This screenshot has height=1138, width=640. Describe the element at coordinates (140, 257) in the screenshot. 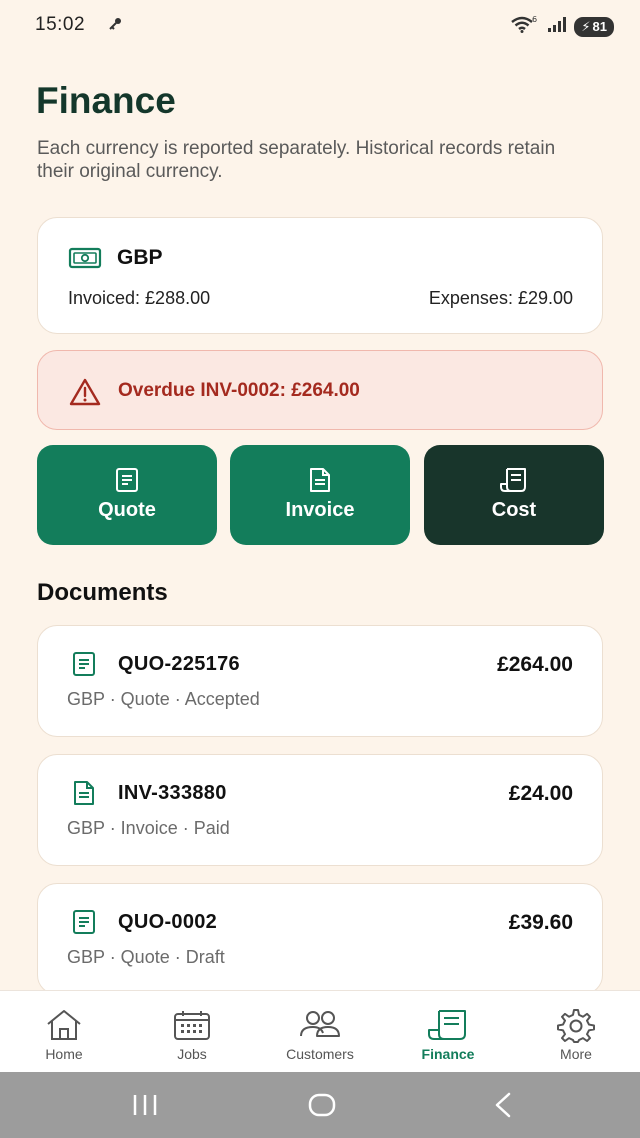

I see `currency-code: GBP` at that location.